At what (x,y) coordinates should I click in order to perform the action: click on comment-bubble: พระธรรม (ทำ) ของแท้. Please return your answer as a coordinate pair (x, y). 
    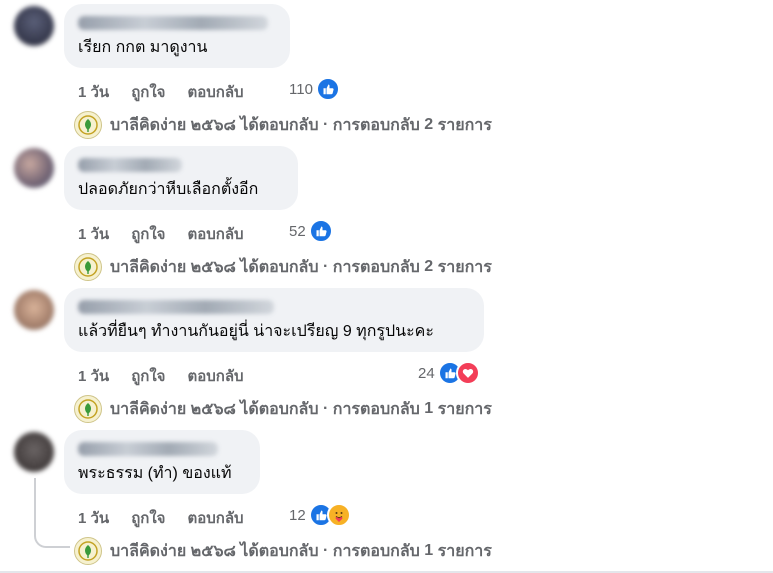
    Looking at the image, I should click on (162, 462).